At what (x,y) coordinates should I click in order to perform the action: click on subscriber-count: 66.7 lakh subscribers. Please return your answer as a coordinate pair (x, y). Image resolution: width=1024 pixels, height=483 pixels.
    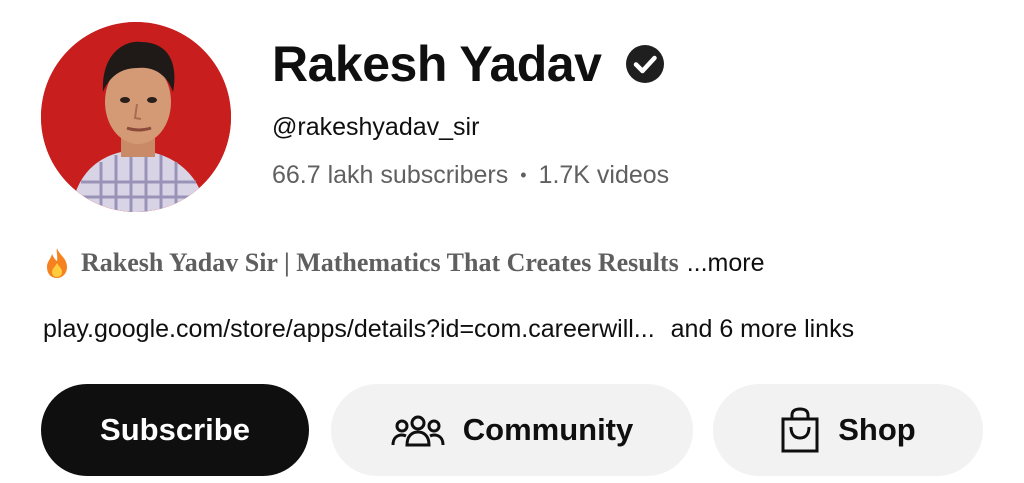
    Looking at the image, I should click on (390, 175).